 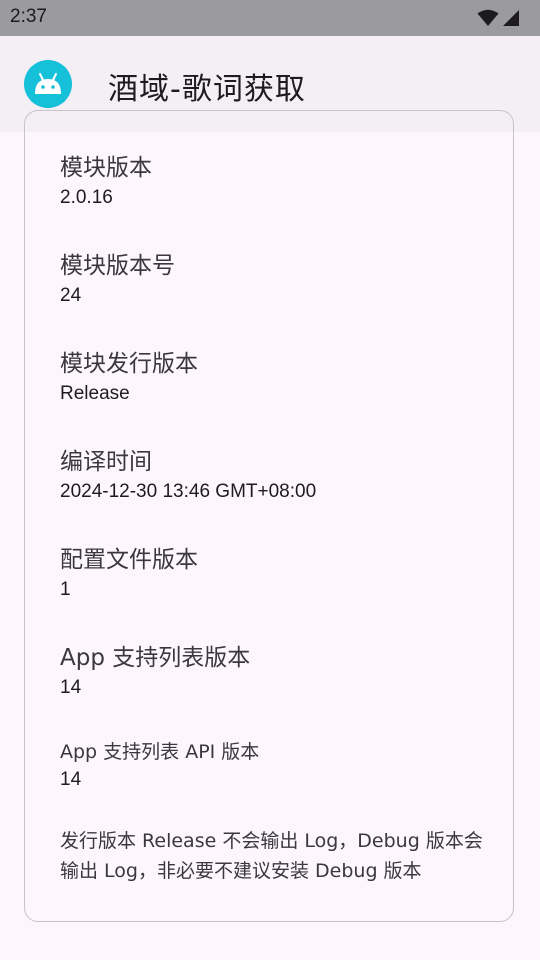 I want to click on release-type-label: 模块发行版本, so click(x=129, y=364).